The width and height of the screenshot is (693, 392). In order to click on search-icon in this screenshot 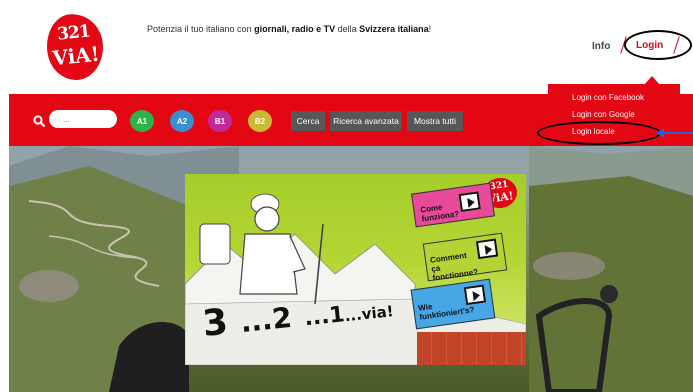, I will do `click(39, 121)`.